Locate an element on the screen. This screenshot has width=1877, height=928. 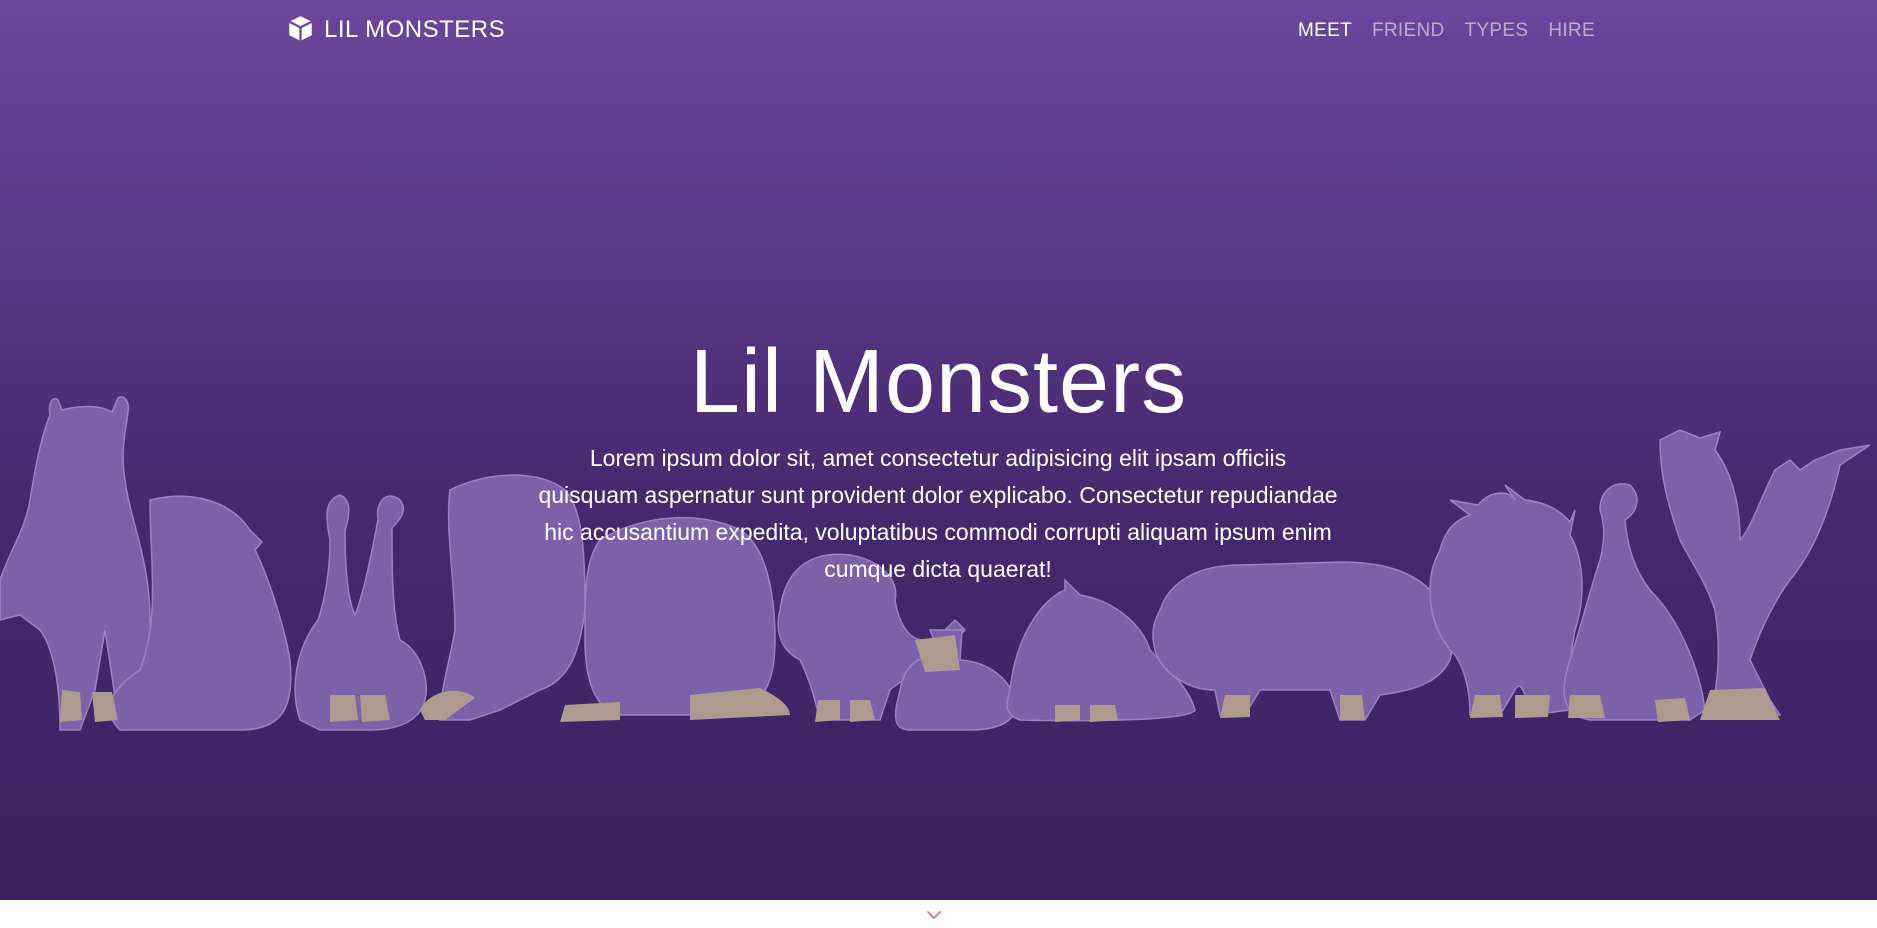
nav-friend-link: FRIEND is located at coordinates (1408, 31).